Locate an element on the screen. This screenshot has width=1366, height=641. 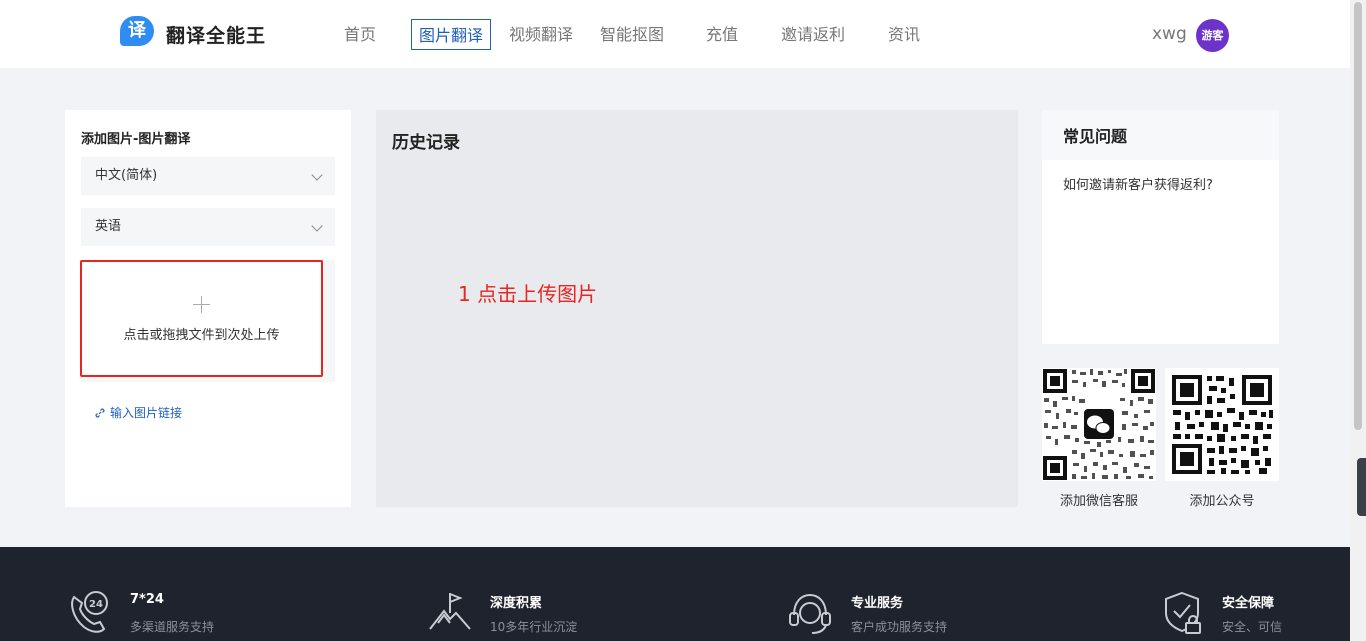
feature-subtitle: 10多年行业沉淀 is located at coordinates (534, 627).